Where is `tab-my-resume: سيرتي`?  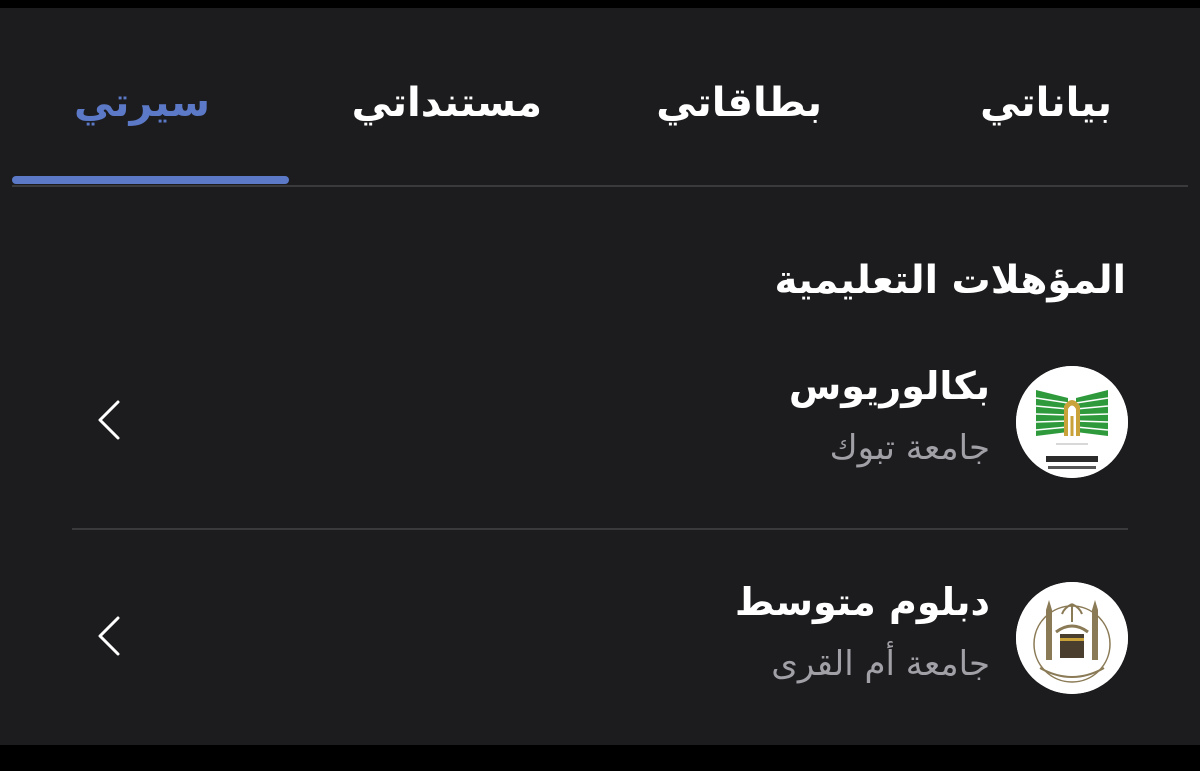 tab-my-resume: سيرتي is located at coordinates (142, 103).